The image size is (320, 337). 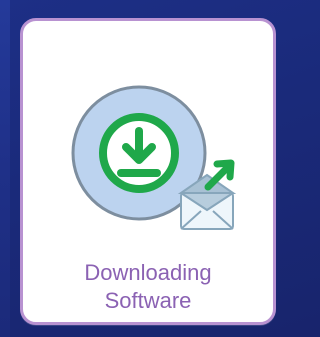 I want to click on left-edge-strip, so click(x=5, y=168).